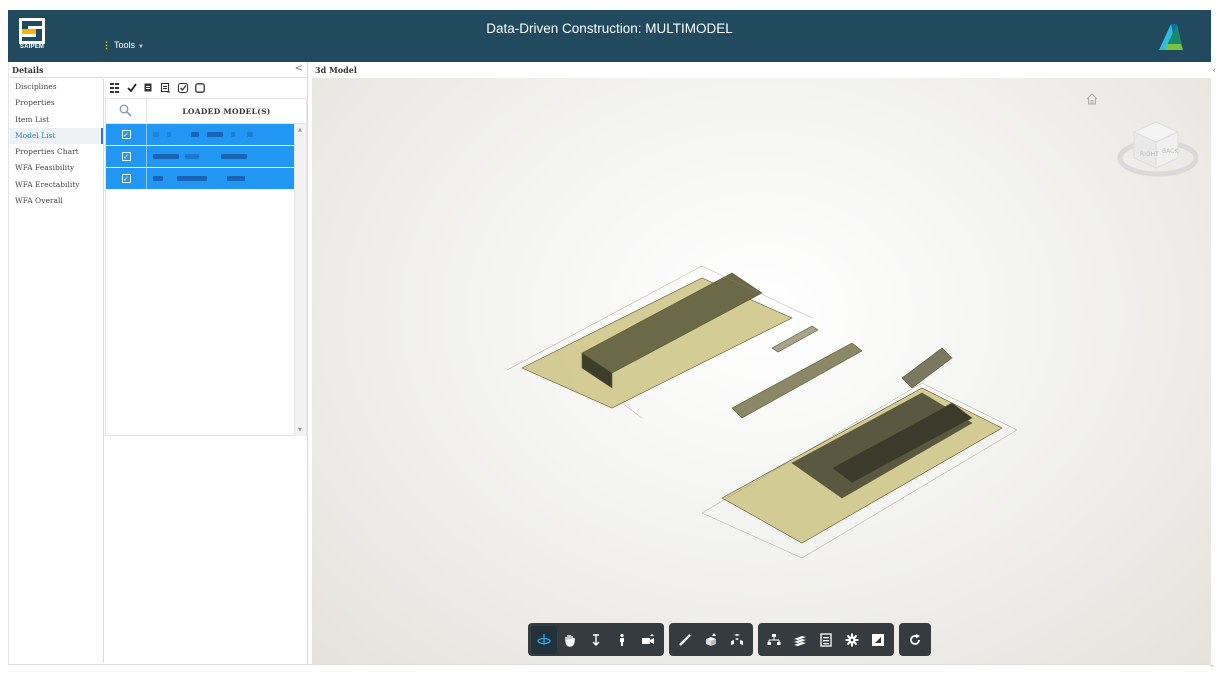 The width and height of the screenshot is (1219, 673). I want to click on tools-label: Tools, so click(125, 45).